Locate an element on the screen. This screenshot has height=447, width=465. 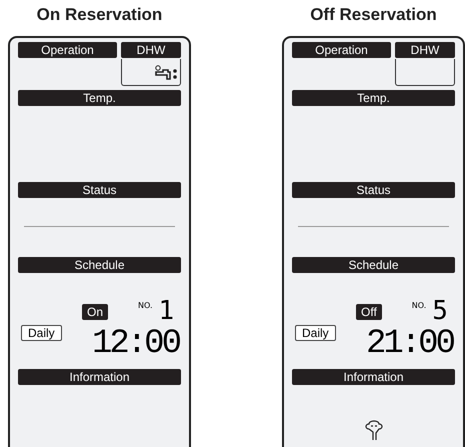
program-number: 1 is located at coordinates (166, 311).